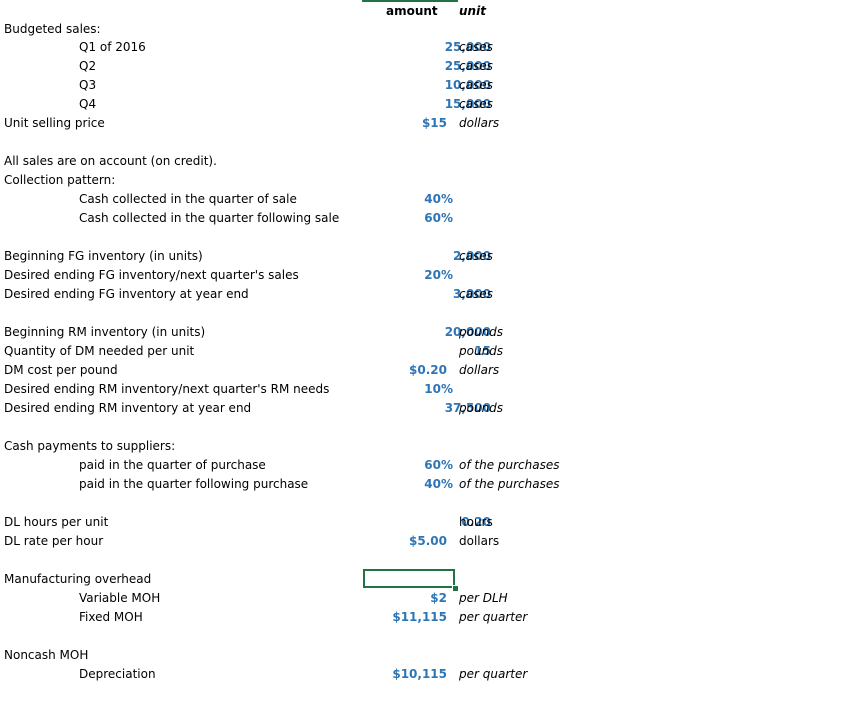  Describe the element at coordinates (412, 11) in the screenshot. I see `header-amount: amount` at that location.